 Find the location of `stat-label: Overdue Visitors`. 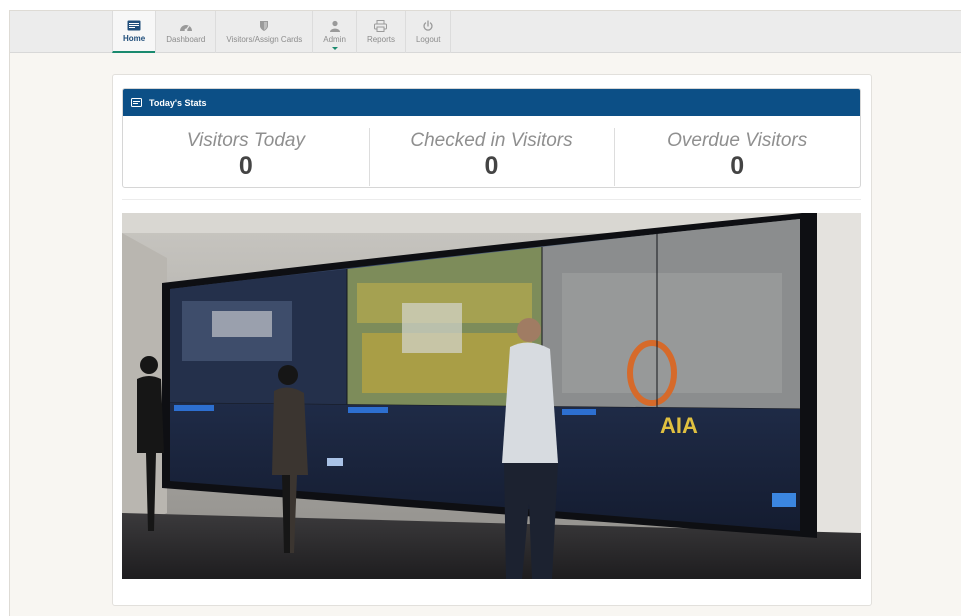

stat-label: Overdue Visitors is located at coordinates (737, 140).